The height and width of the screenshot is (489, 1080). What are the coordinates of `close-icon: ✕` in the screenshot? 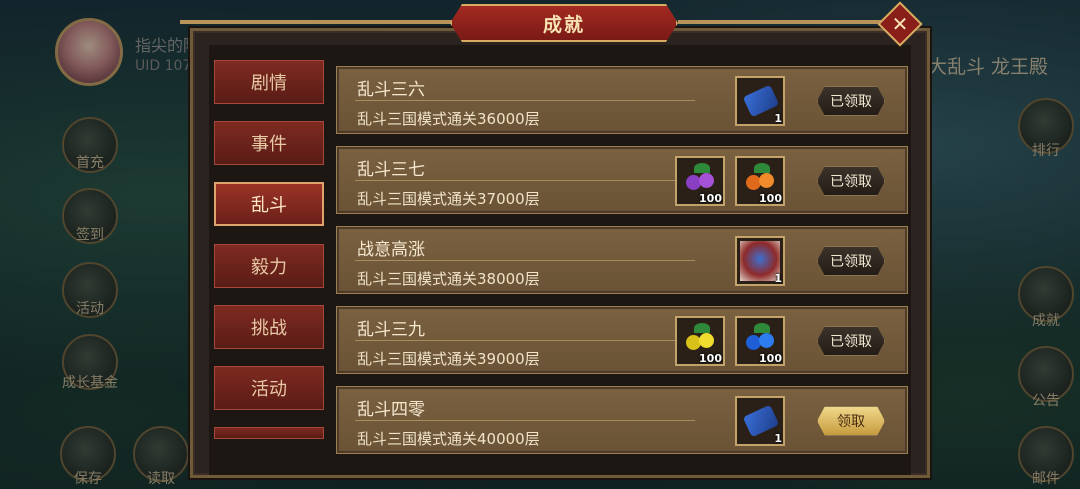 It's located at (900, 24).